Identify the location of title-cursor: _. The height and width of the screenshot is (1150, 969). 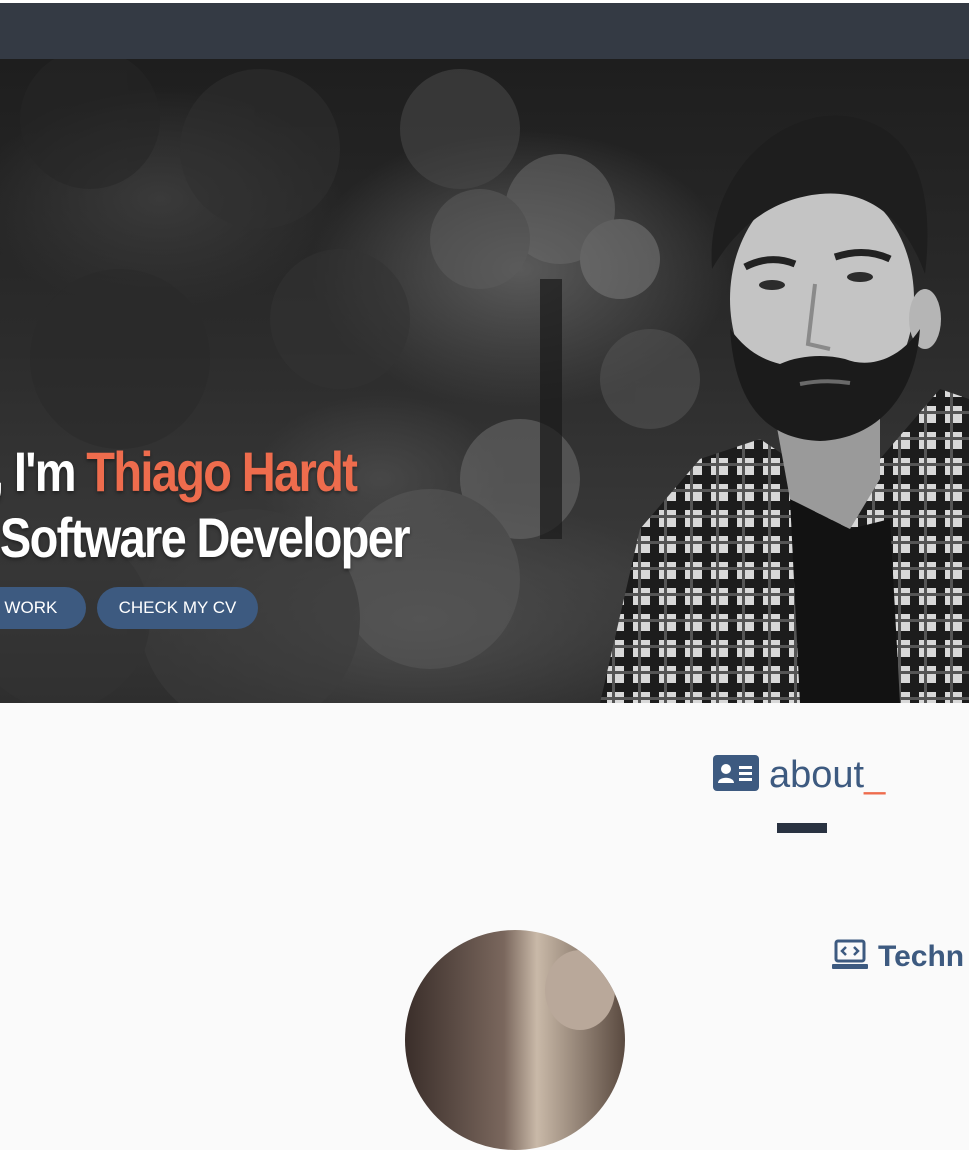
(875, 775).